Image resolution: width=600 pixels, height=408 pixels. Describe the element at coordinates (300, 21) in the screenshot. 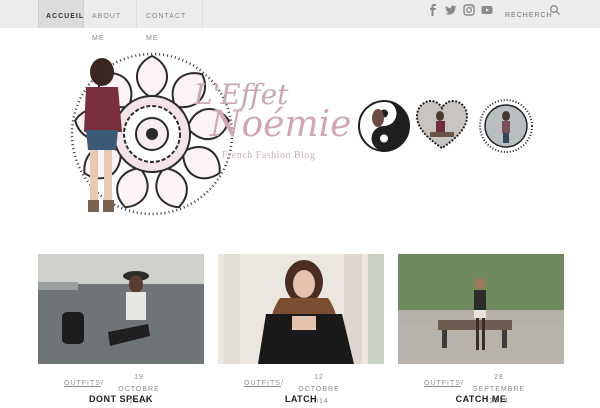

I see `top-nav: Accueil About me Contact me` at that location.